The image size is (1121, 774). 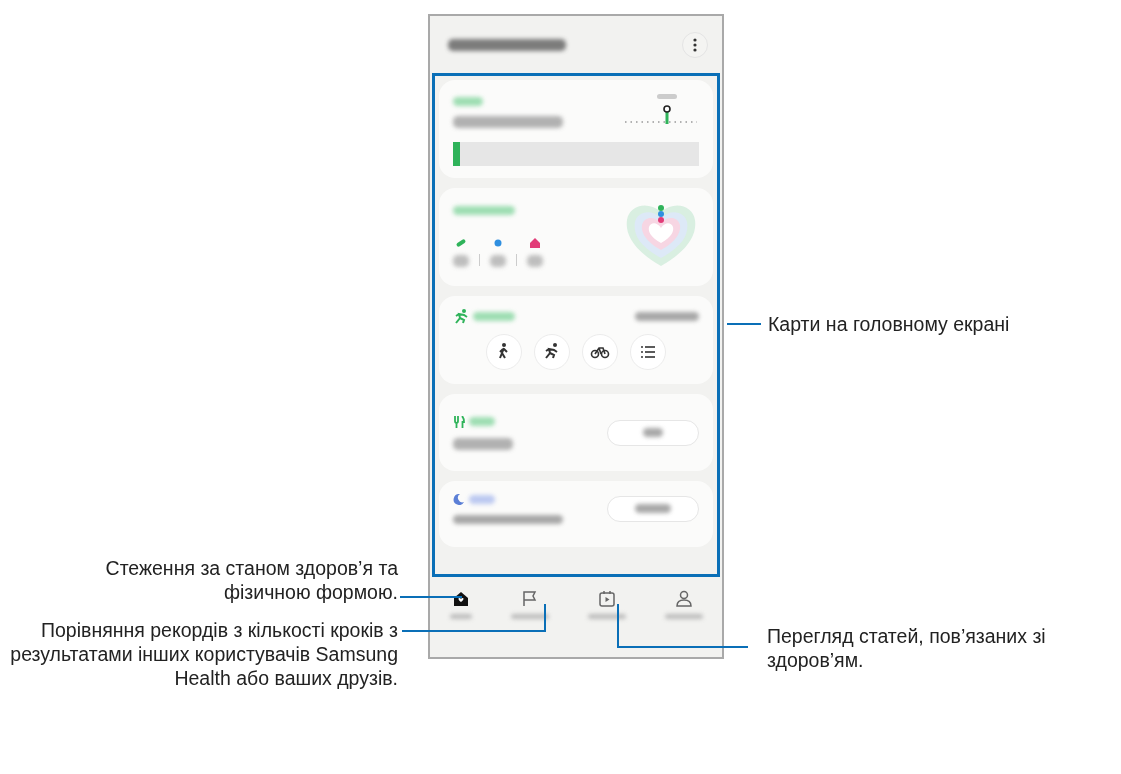 What do you see at coordinates (461, 316) in the screenshot?
I see `running-person-icon` at bounding box center [461, 316].